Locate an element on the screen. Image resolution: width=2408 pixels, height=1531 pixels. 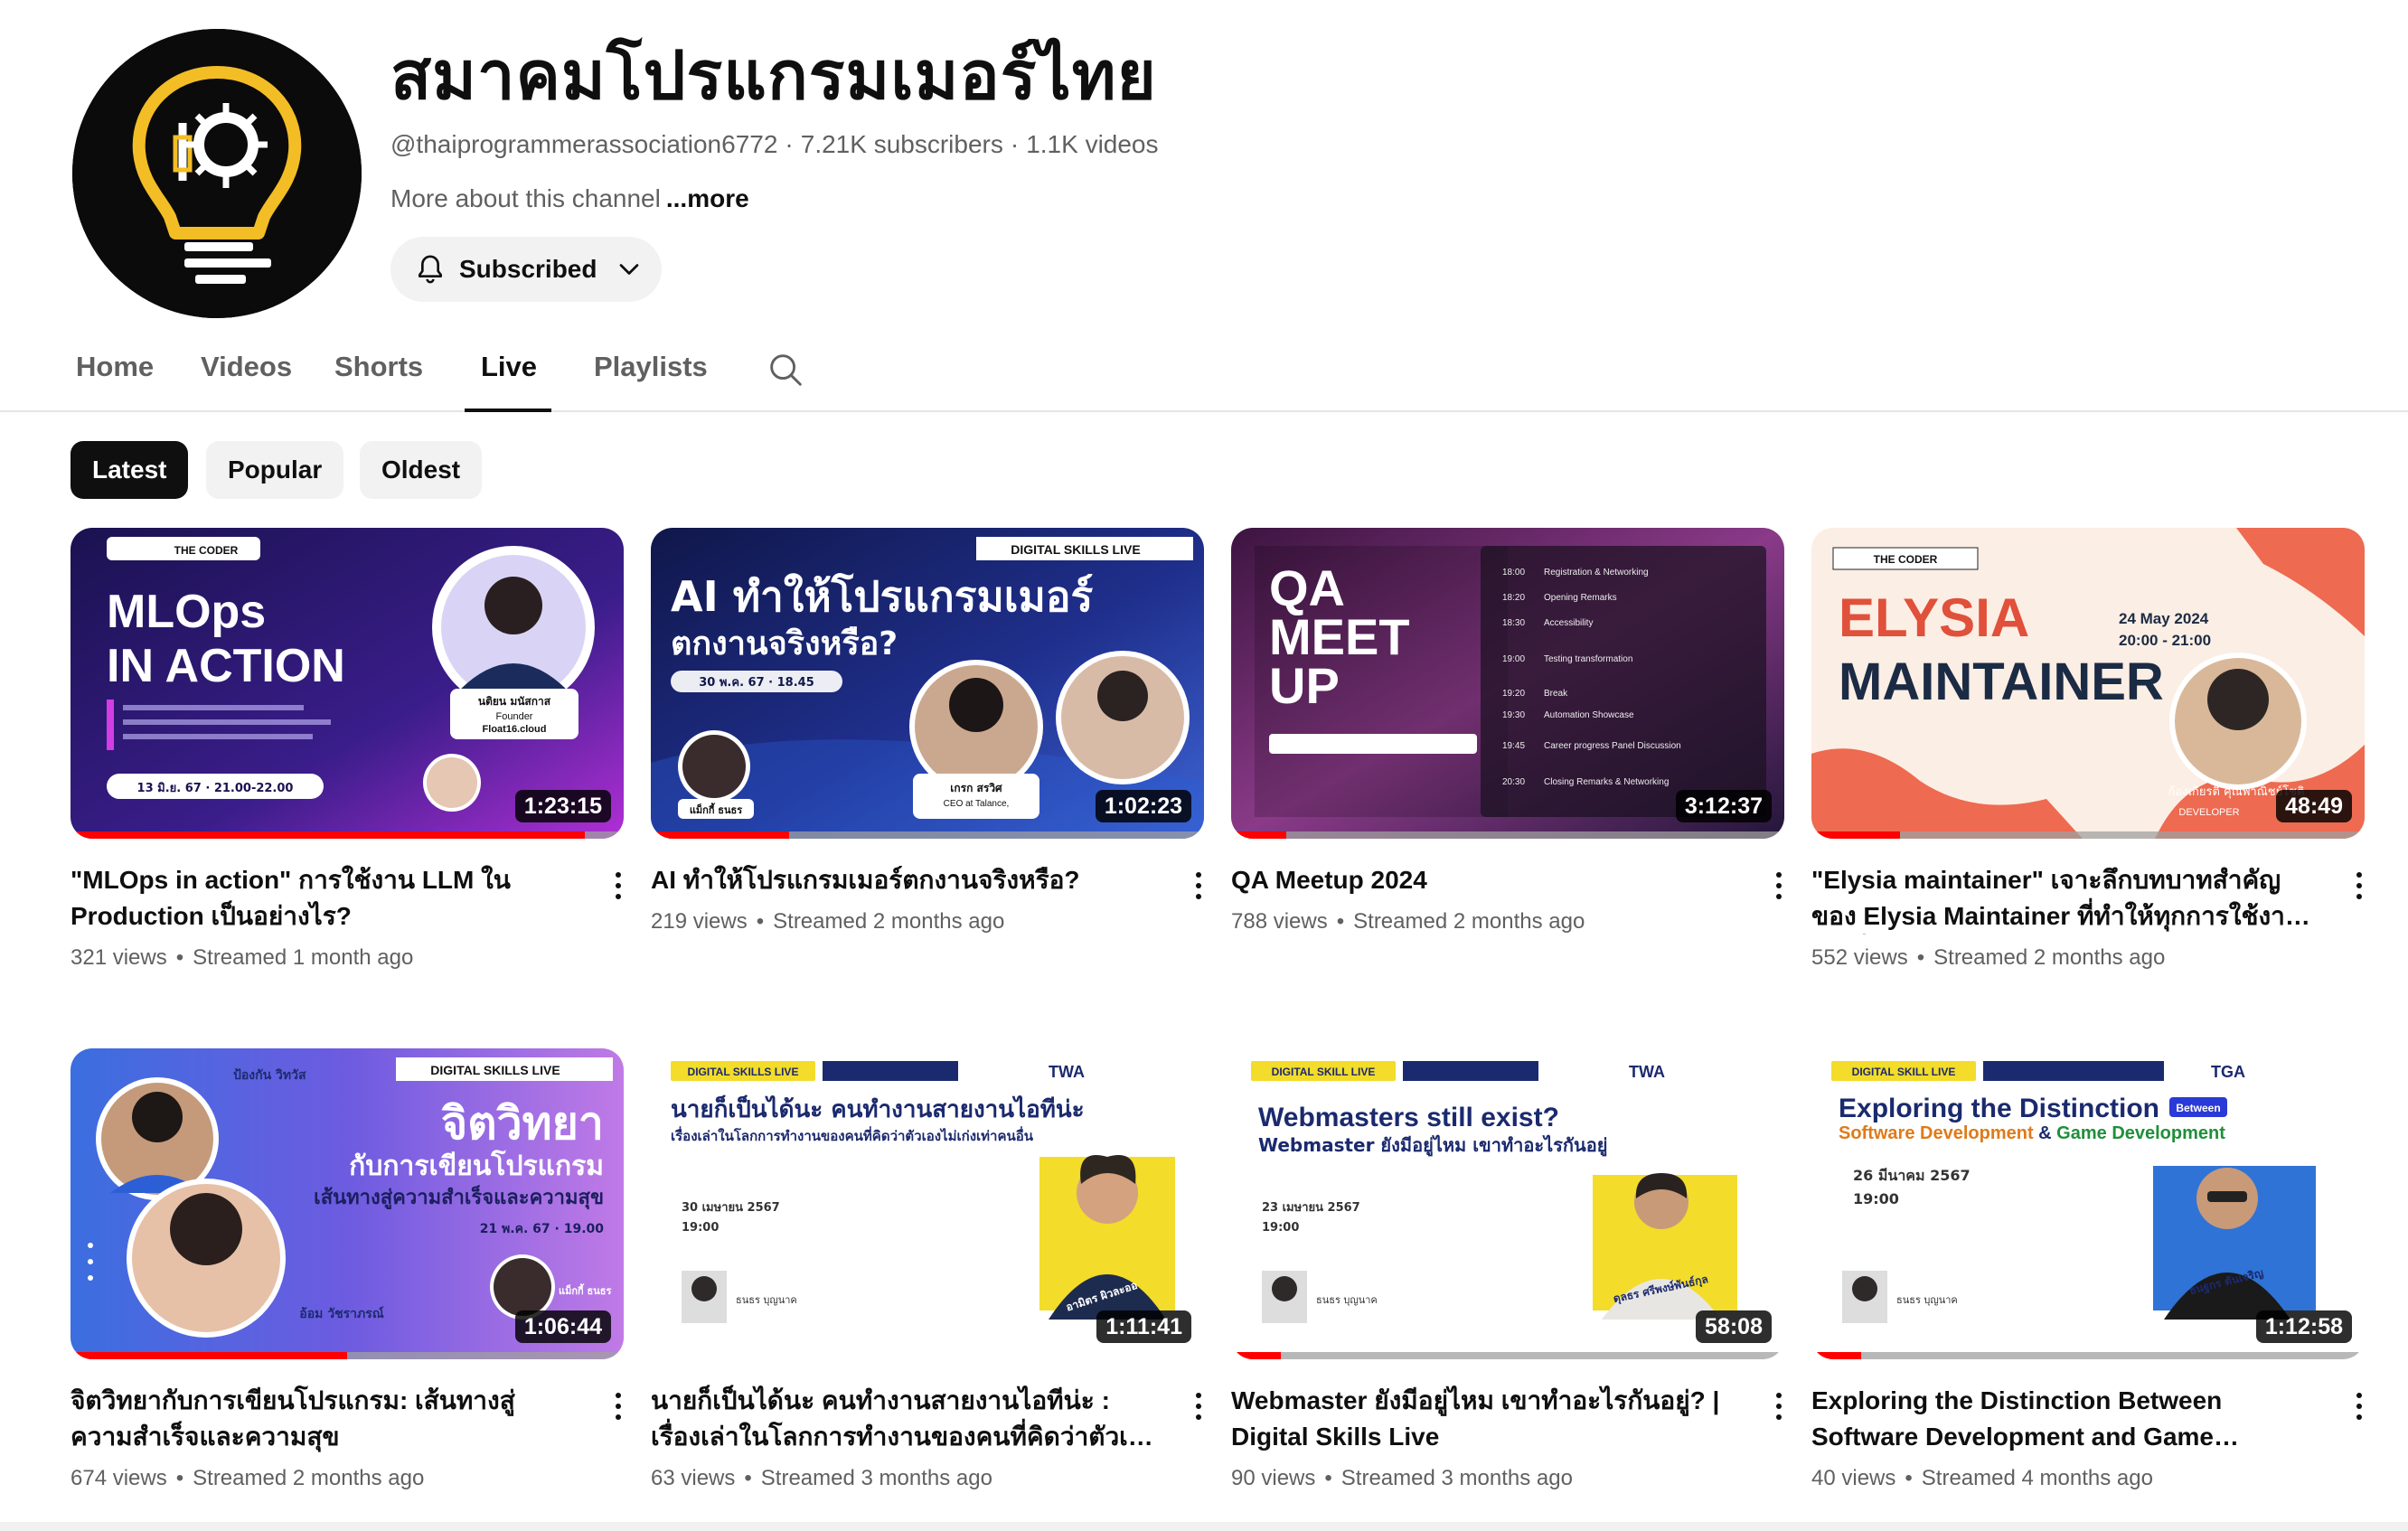
thumb-line1: AI ทำให้โปรแกรมเมอร์ is located at coordinates (882, 596).